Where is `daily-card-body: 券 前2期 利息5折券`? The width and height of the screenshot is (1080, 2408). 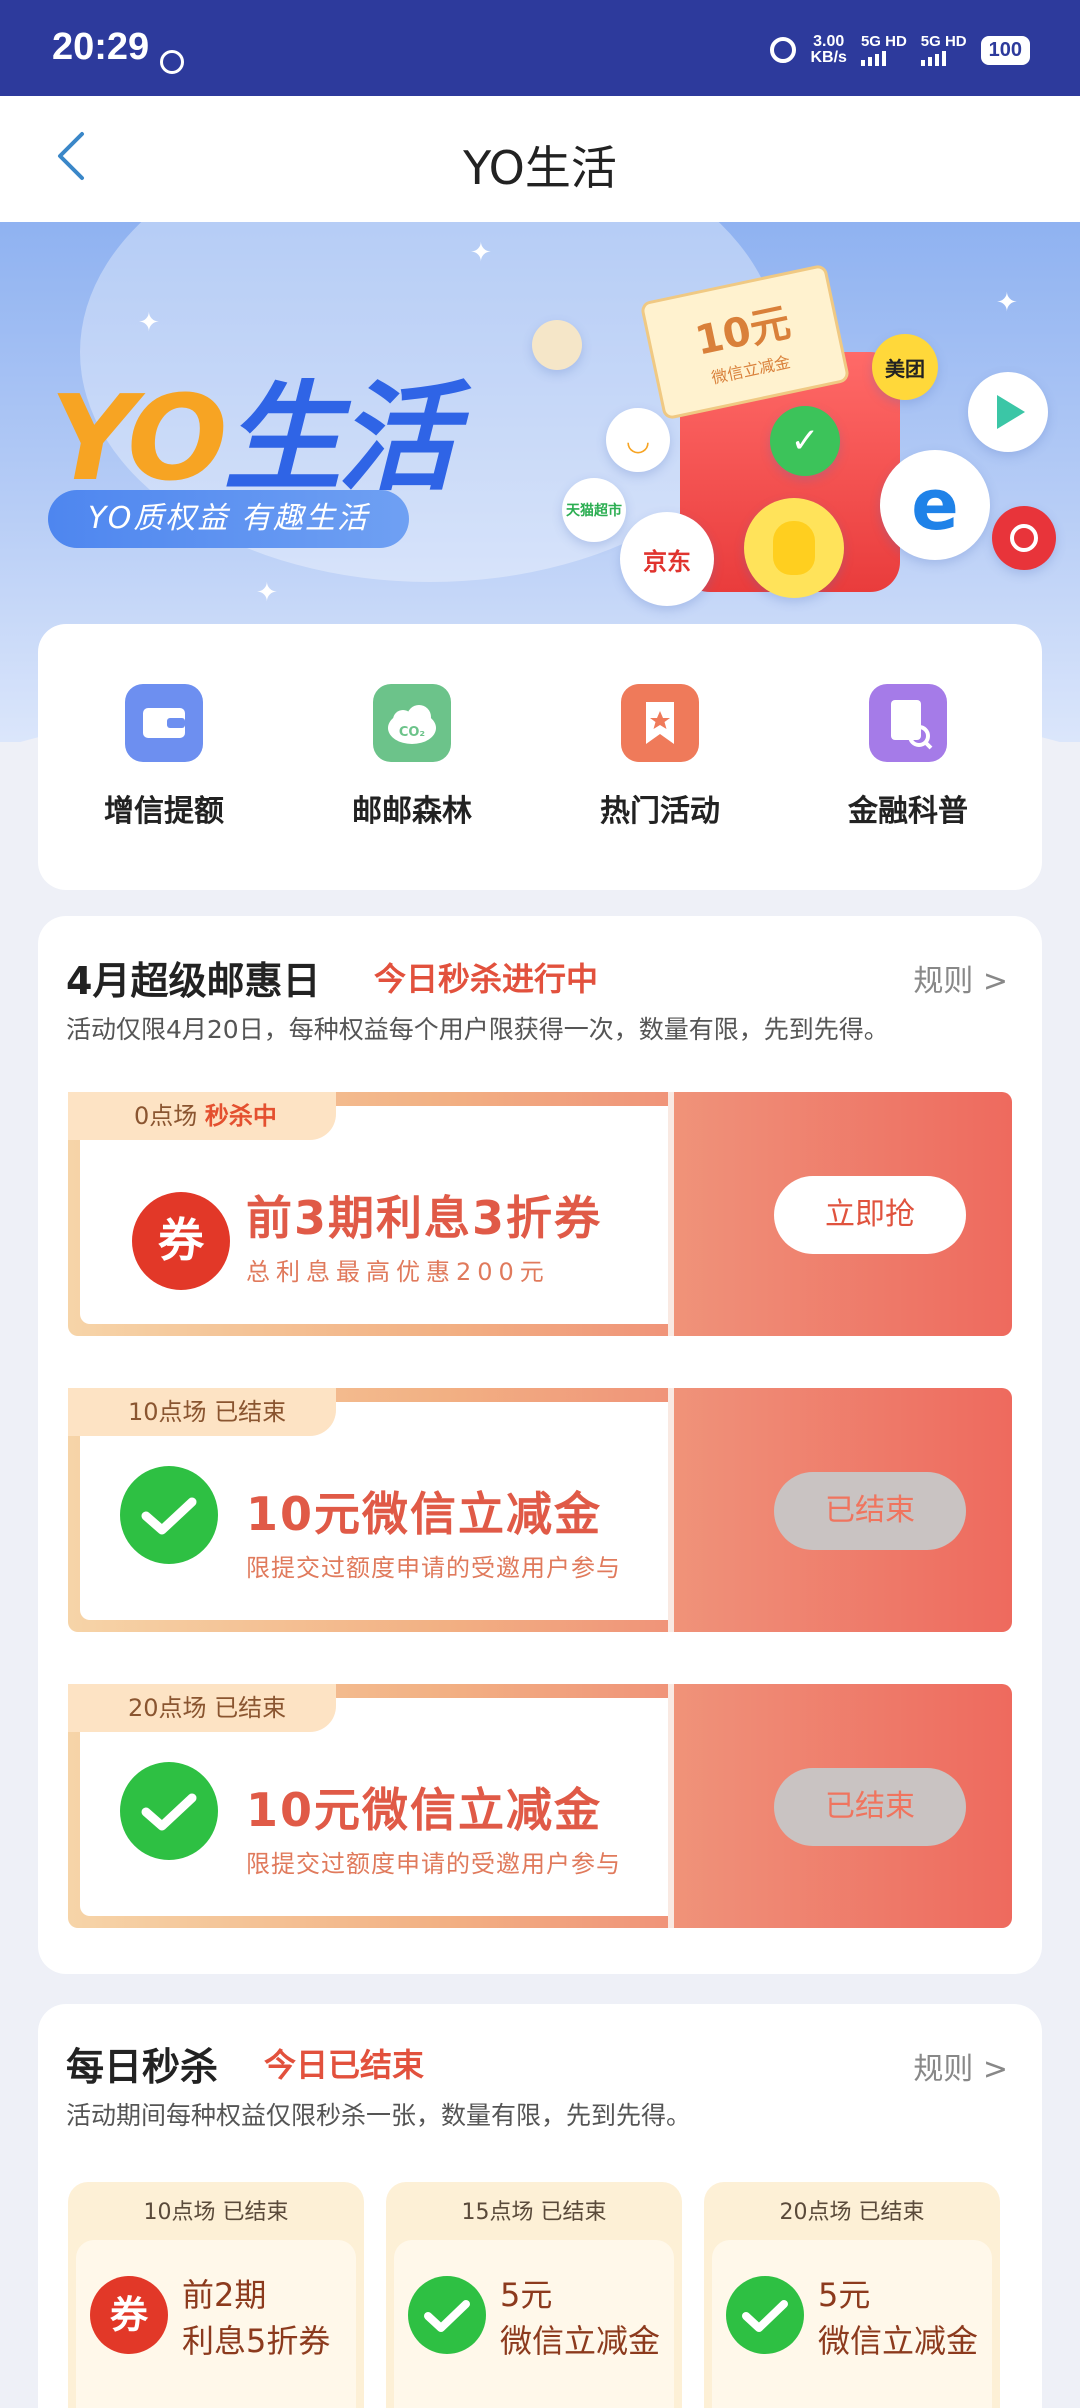 daily-card-body: 券 前2期 利息5折券 is located at coordinates (216, 2324).